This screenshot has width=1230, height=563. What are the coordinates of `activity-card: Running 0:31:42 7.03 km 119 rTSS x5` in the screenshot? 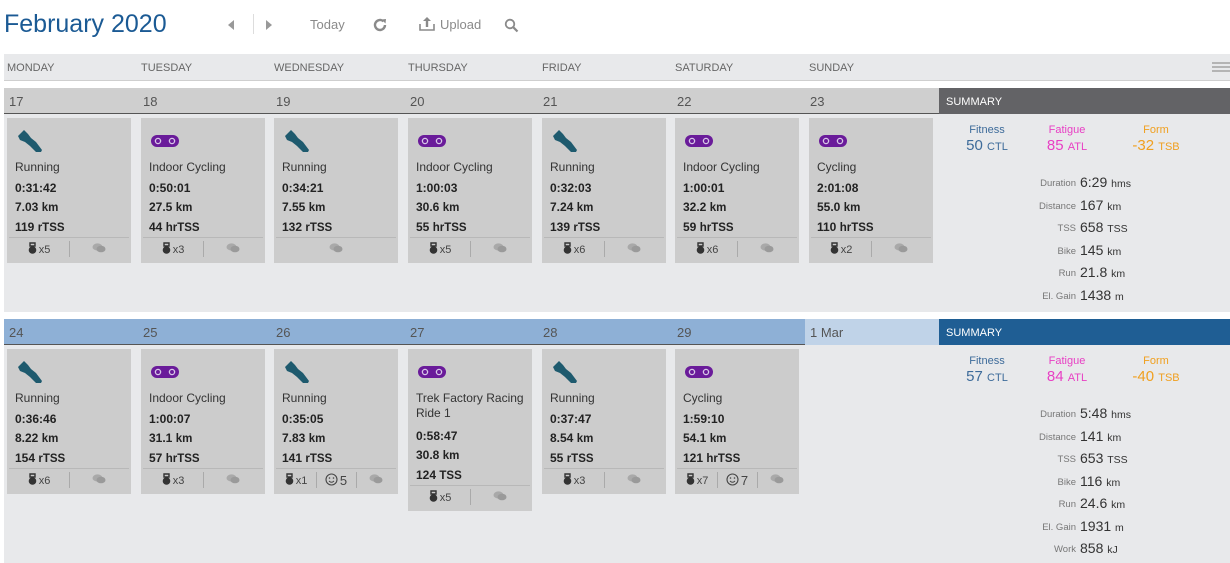 It's located at (69, 190).